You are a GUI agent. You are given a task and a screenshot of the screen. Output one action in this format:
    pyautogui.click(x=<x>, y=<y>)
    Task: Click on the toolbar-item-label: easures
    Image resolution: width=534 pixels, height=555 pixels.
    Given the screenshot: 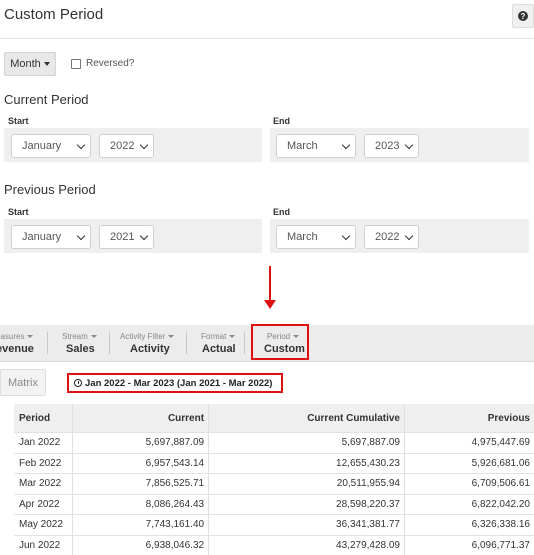 What is the action you would take?
    pyautogui.click(x=12, y=336)
    